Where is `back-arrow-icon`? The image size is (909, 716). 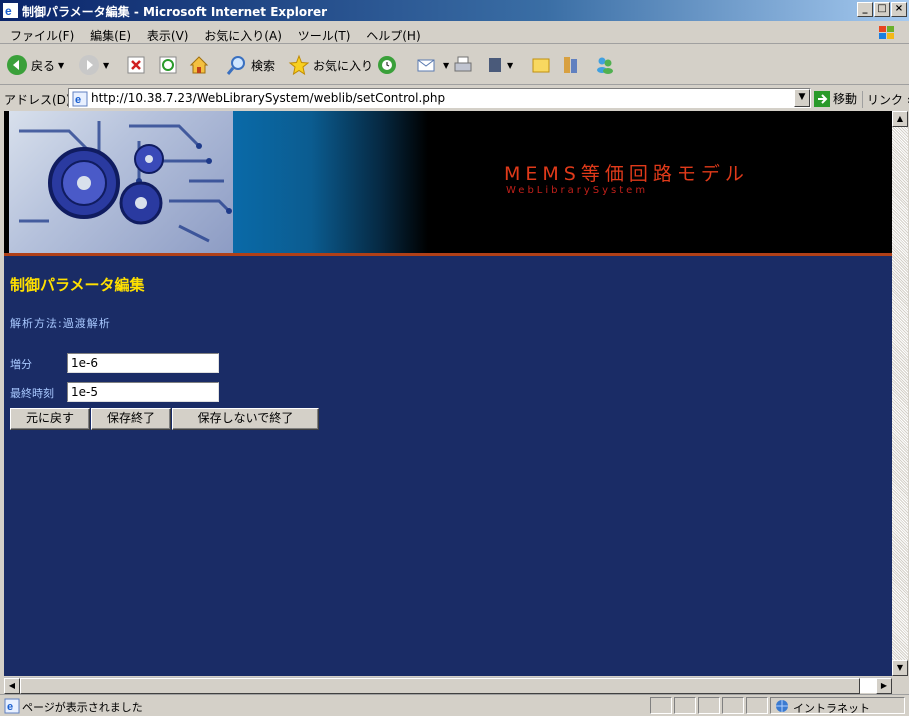 back-arrow-icon is located at coordinates (17, 65).